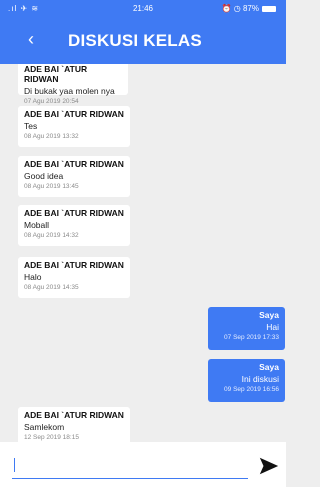 This screenshot has height=487, width=320. What do you see at coordinates (69, 91) in the screenshot?
I see `message-text: Di bukak yaa molen nya` at bounding box center [69, 91].